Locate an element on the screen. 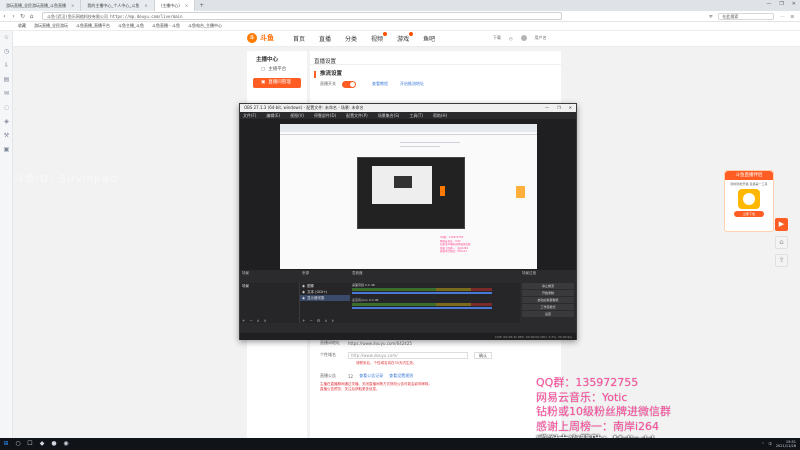  virtual-camera-button: 启动虚拟摄像机 is located at coordinates (548, 300).